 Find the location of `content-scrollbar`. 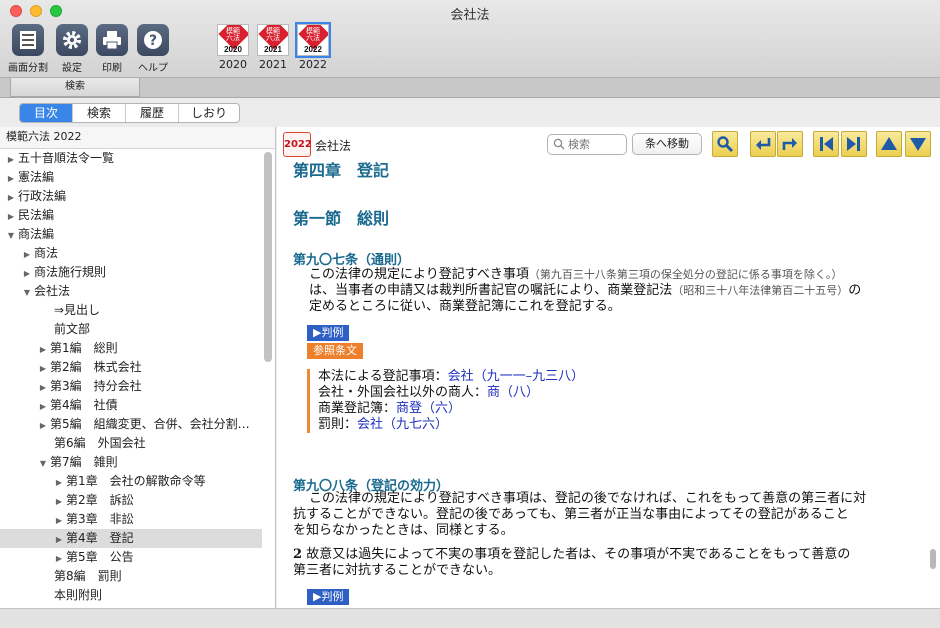

content-scrollbar is located at coordinates (933, 559).